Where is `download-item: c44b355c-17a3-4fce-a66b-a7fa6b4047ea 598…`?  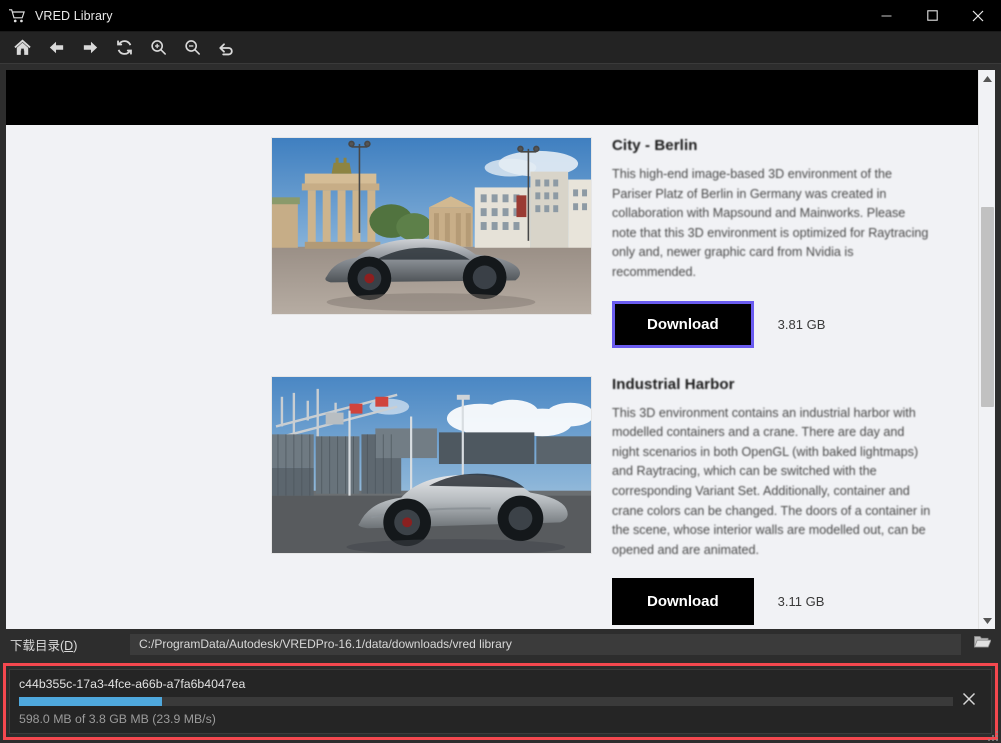 download-item: c44b355c-17a3-4fce-a66b-a7fa6b4047ea 598… is located at coordinates (500, 701).